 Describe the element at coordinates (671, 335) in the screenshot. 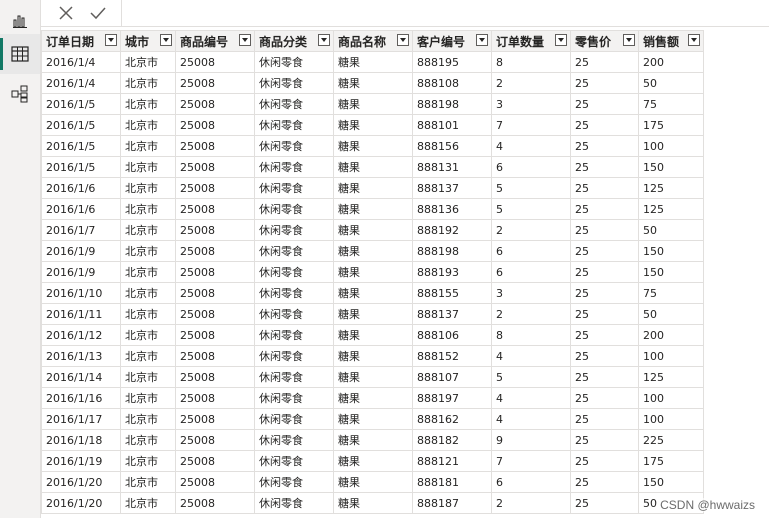

I see `table-cell: 200` at that location.